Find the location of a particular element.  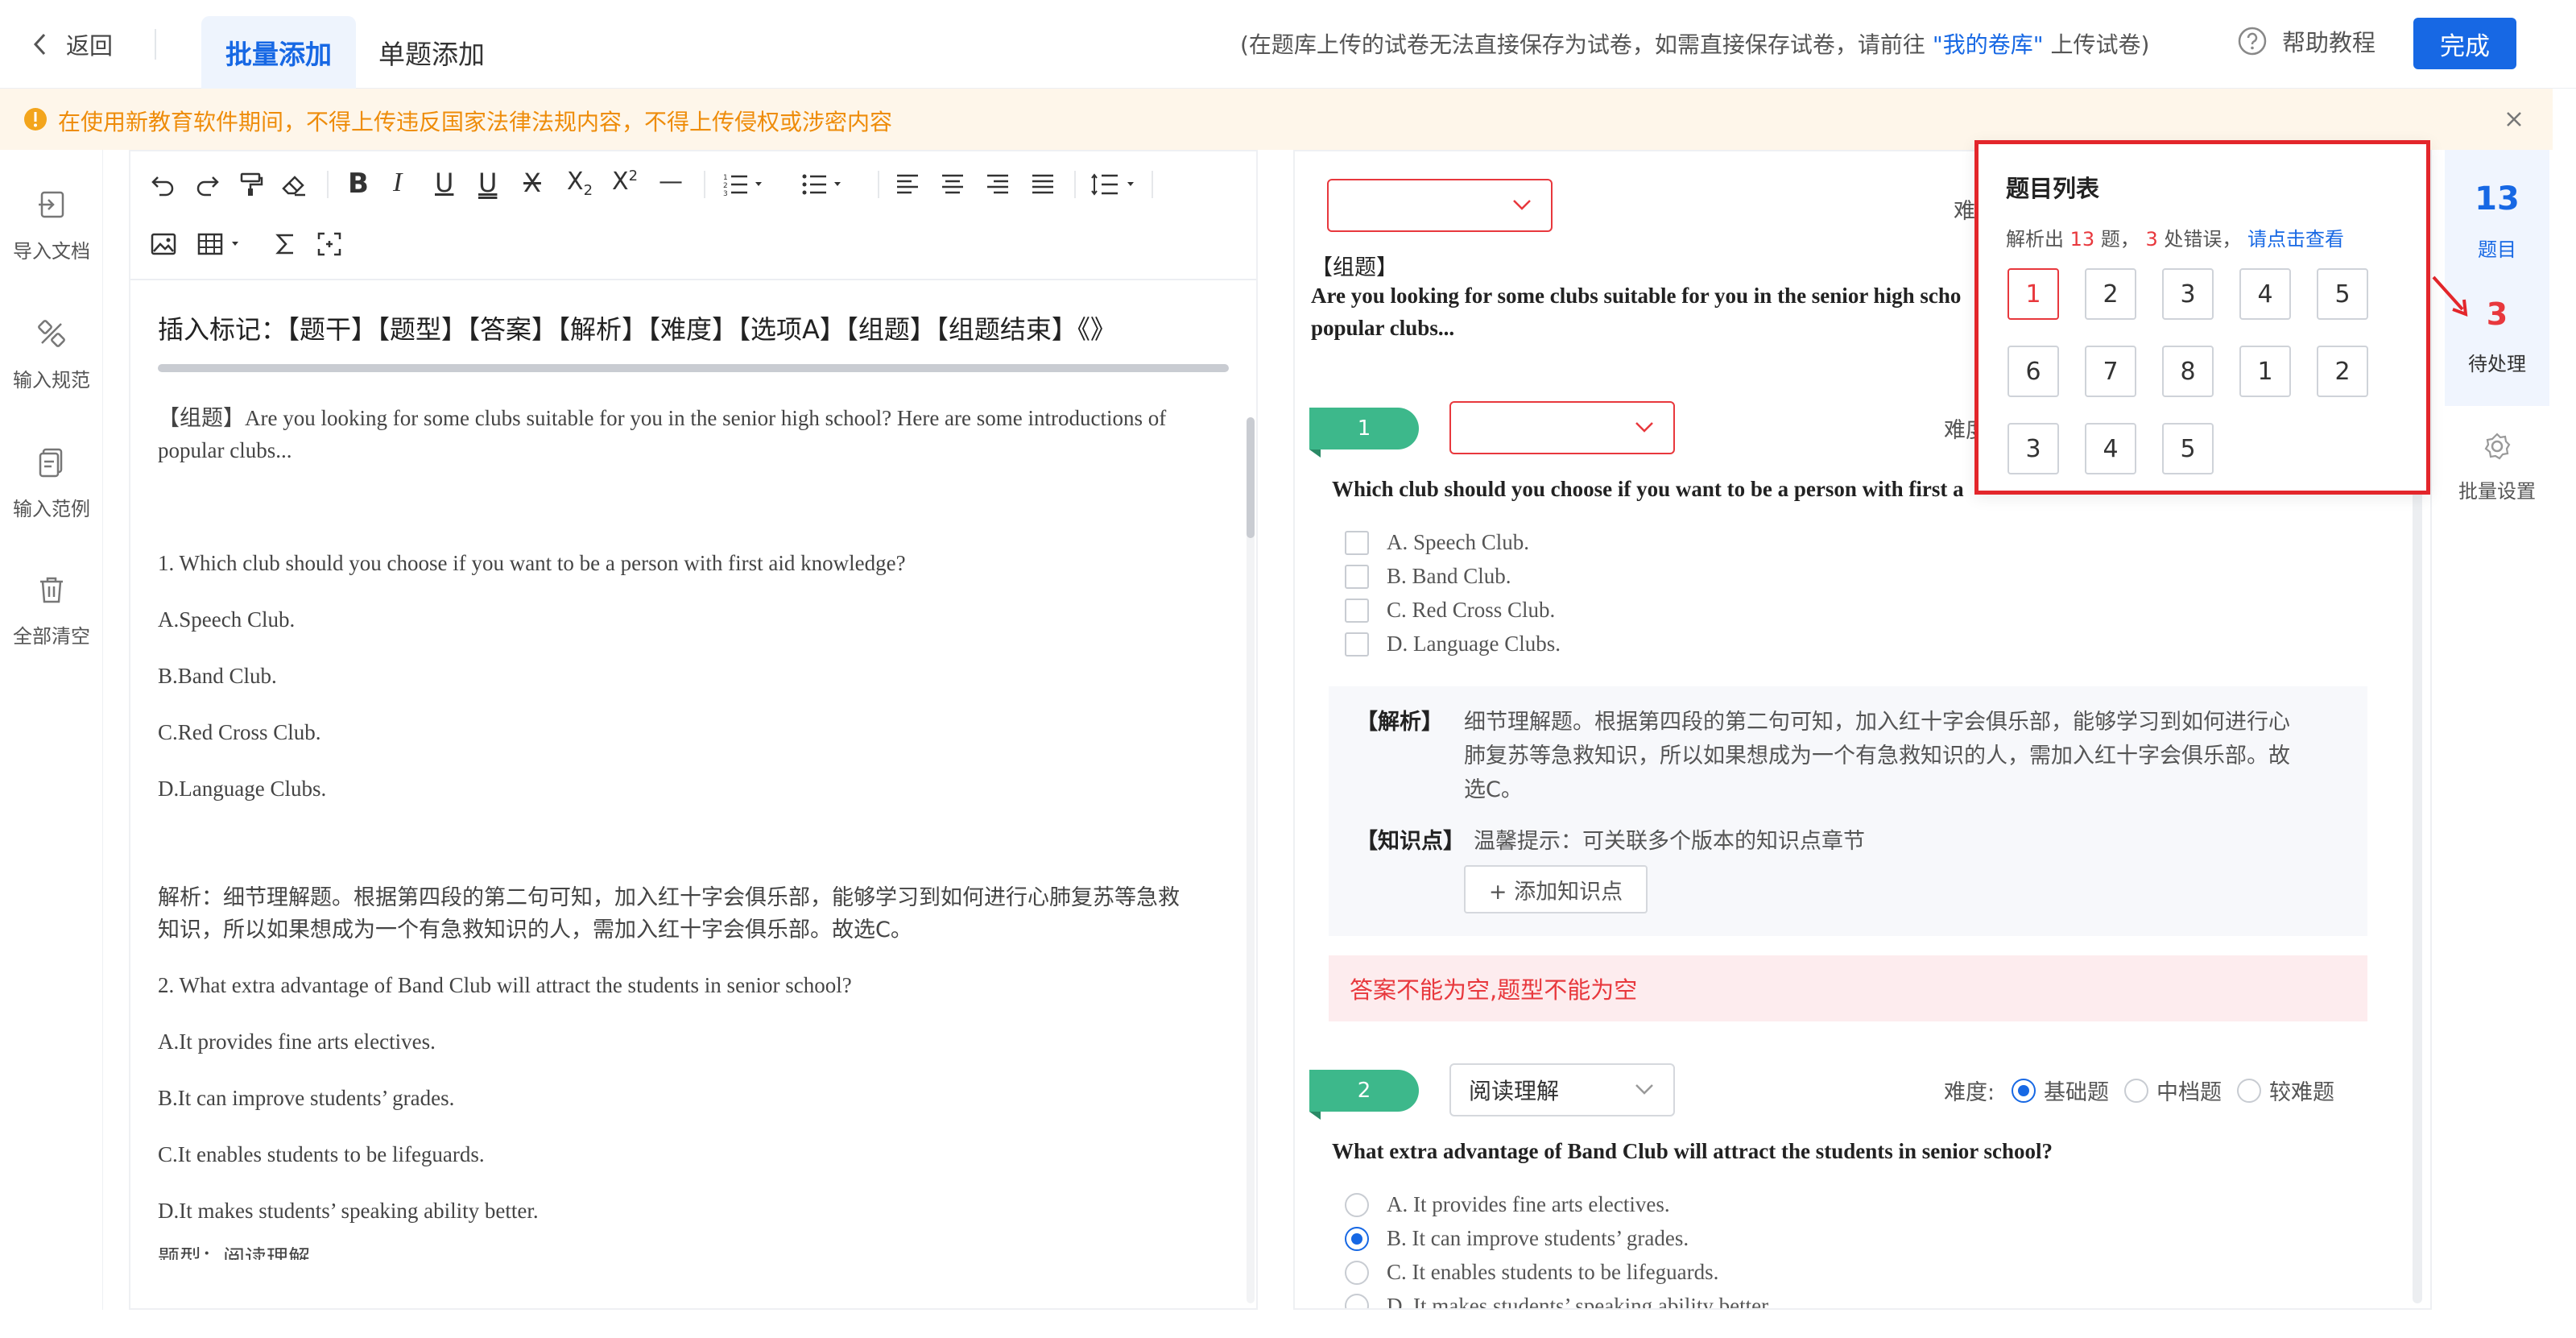

eraser-icon is located at coordinates (294, 184).